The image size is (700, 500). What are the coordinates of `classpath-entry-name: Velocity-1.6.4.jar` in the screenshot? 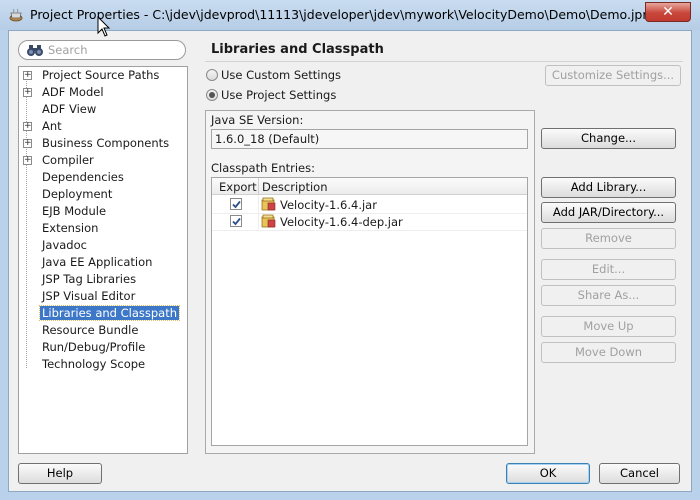 It's located at (328, 205).